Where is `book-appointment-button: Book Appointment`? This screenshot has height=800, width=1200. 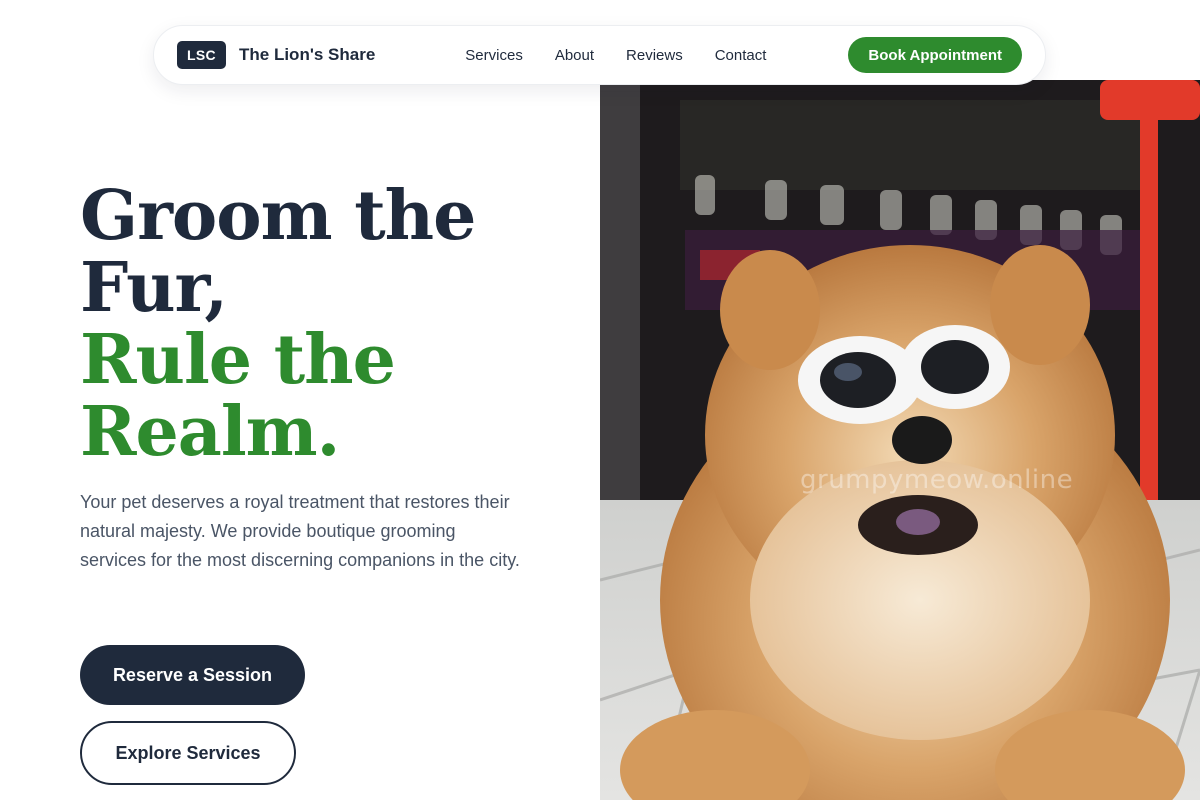
book-appointment-button: Book Appointment is located at coordinates (935, 55).